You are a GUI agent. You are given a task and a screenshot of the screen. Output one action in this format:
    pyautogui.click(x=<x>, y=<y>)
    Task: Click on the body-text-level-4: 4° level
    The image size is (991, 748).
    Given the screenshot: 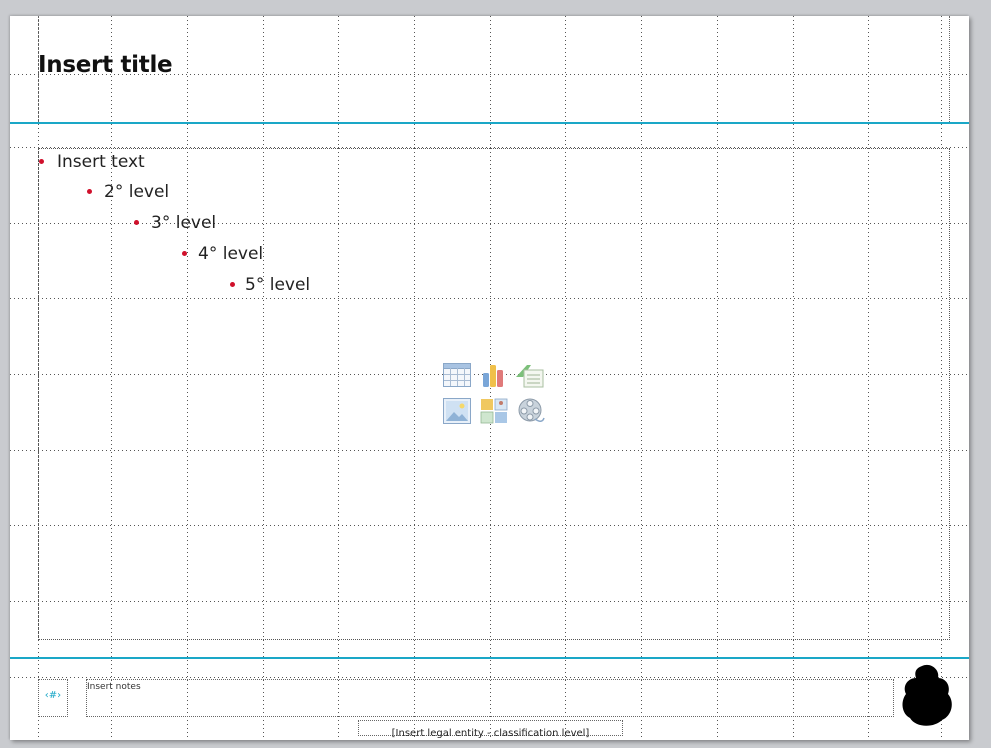 What is the action you would take?
    pyautogui.click(x=230, y=254)
    